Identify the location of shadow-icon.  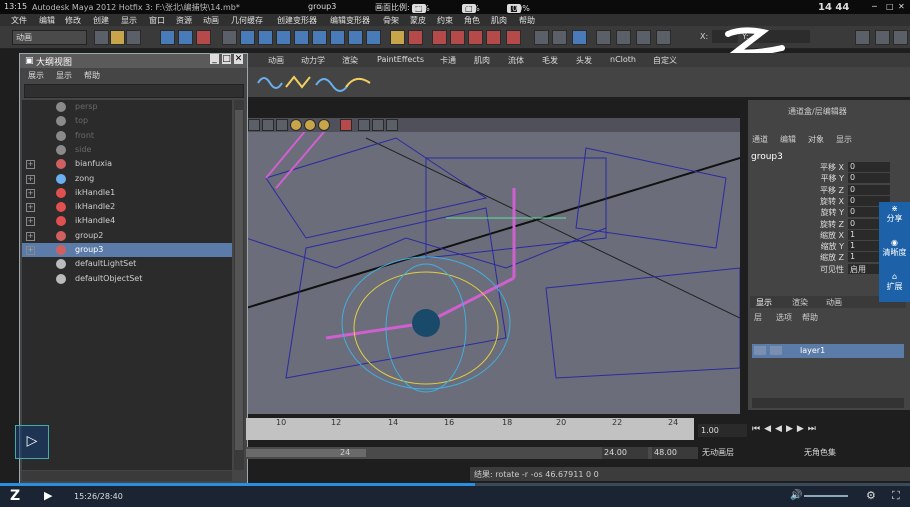
(324, 125).